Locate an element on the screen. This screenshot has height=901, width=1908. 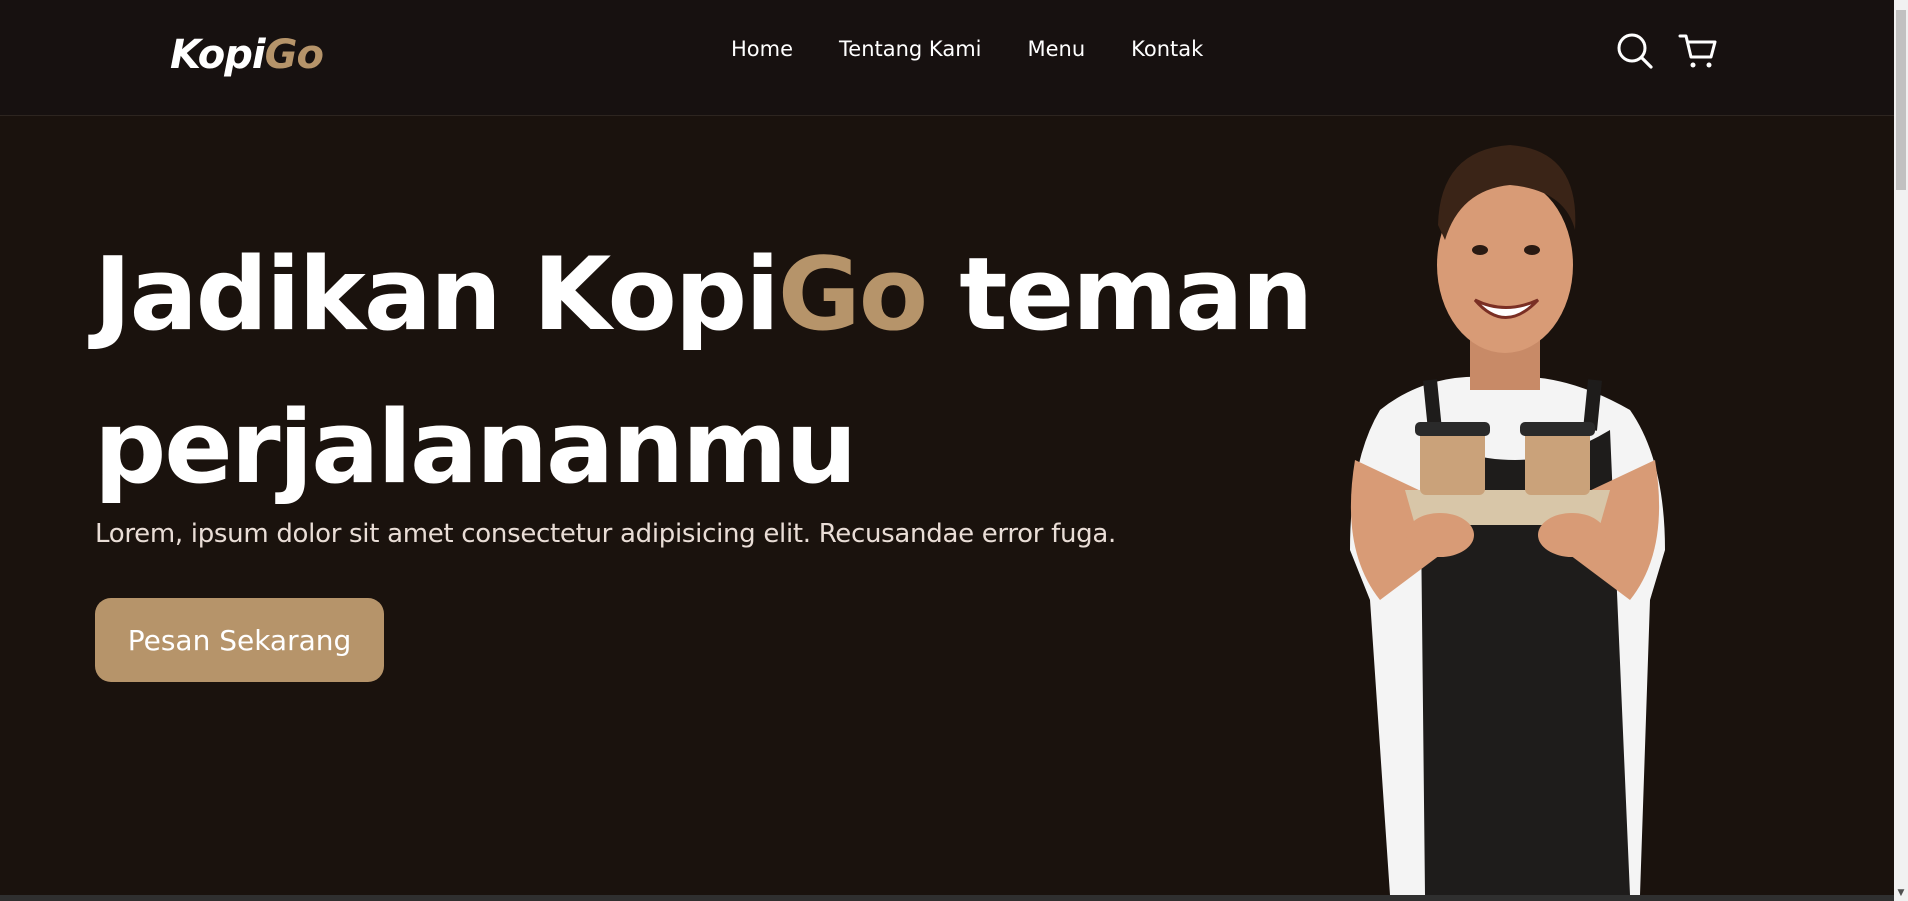
nav-link-menu: Menu is located at coordinates (1056, 49).